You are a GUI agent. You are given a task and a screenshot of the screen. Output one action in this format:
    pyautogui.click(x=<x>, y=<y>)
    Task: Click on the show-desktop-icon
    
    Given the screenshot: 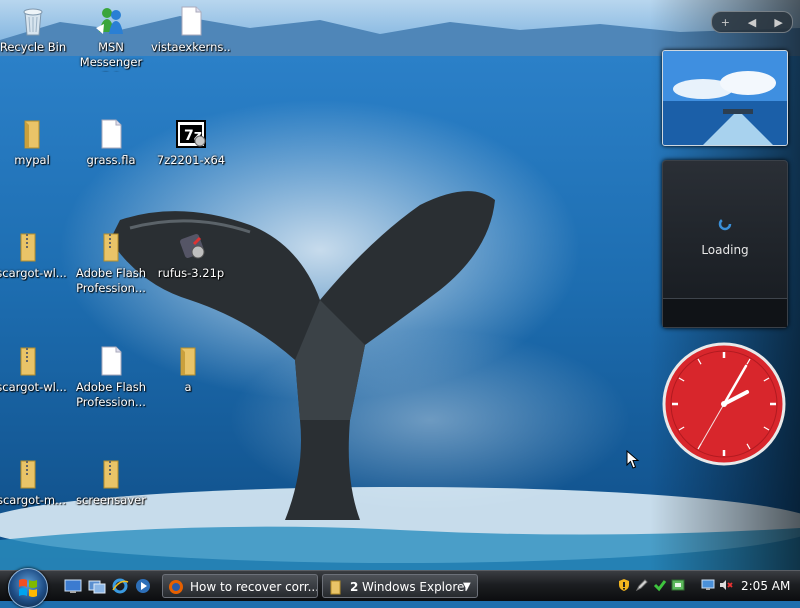 What is the action you would take?
    pyautogui.click(x=73, y=586)
    